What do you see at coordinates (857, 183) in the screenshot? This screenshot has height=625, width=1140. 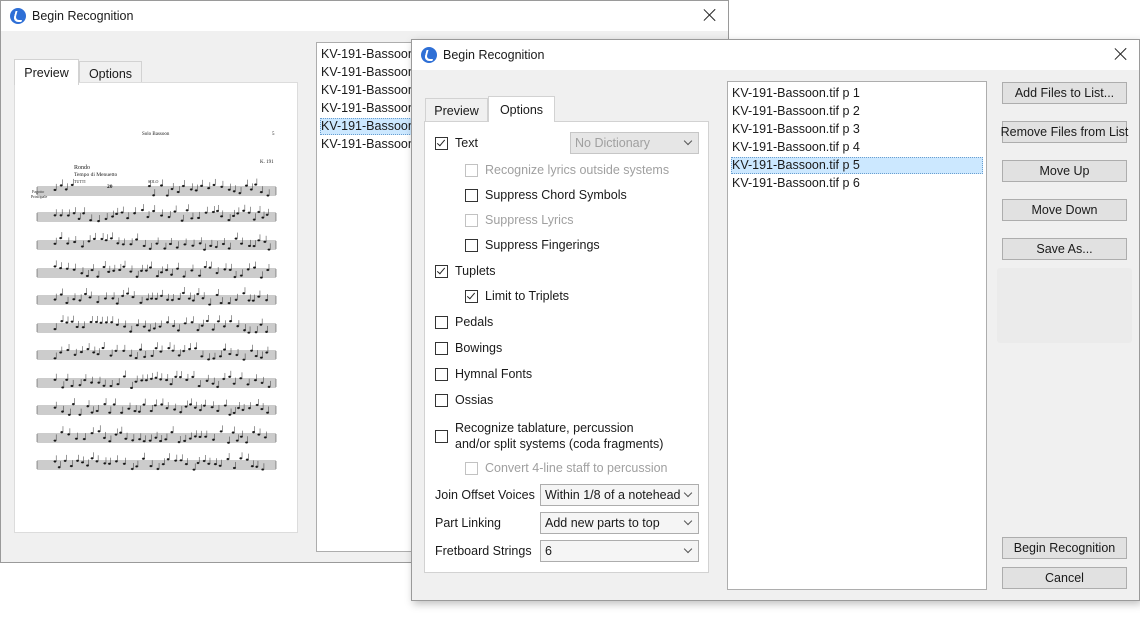 I see `list-item: KV-191-Bassoon.tif p 6` at bounding box center [857, 183].